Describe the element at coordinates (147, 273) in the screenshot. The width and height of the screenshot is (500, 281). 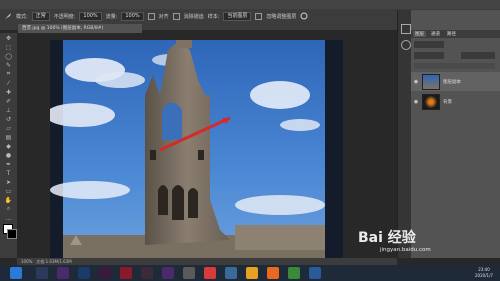
I see `lightroom-taskbar-icon` at that location.